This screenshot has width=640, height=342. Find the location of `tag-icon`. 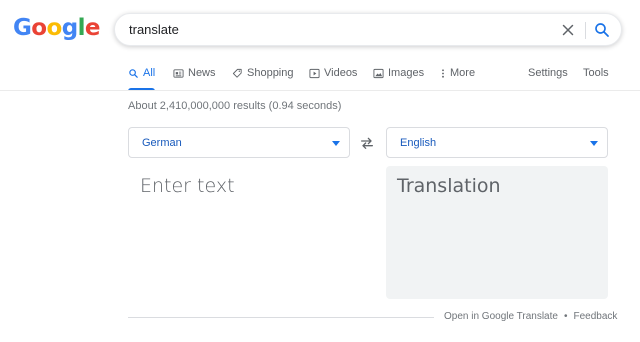

tag-icon is located at coordinates (237, 73).